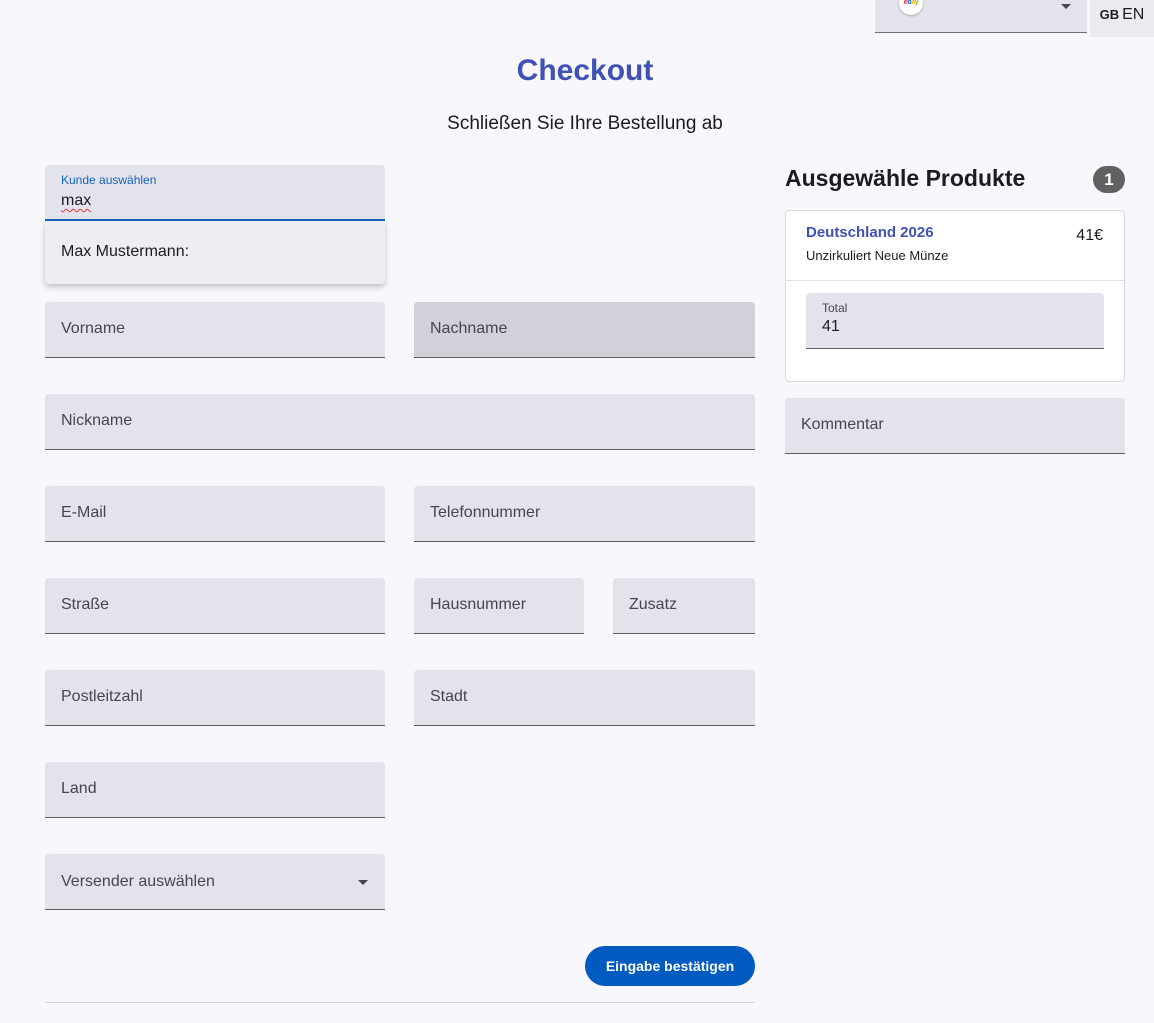 The image size is (1154, 1023). I want to click on language-switcher: GB EN, so click(1122, 18).